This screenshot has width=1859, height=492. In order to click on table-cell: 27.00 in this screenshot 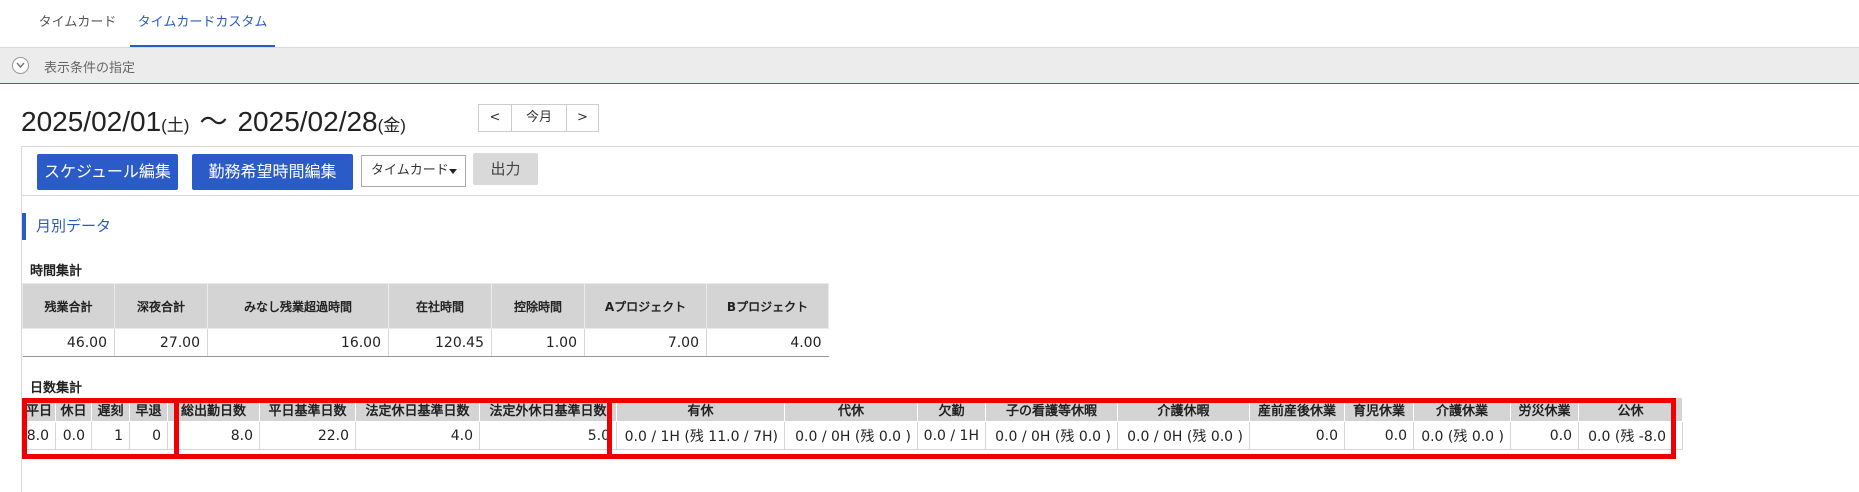, I will do `click(161, 342)`.